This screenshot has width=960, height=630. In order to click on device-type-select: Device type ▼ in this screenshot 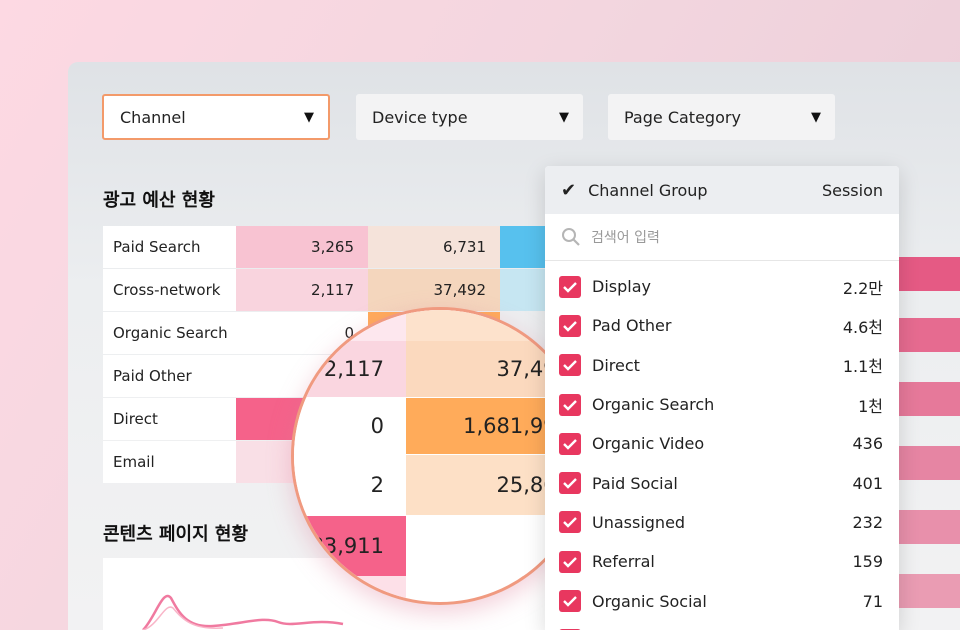, I will do `click(469, 117)`.